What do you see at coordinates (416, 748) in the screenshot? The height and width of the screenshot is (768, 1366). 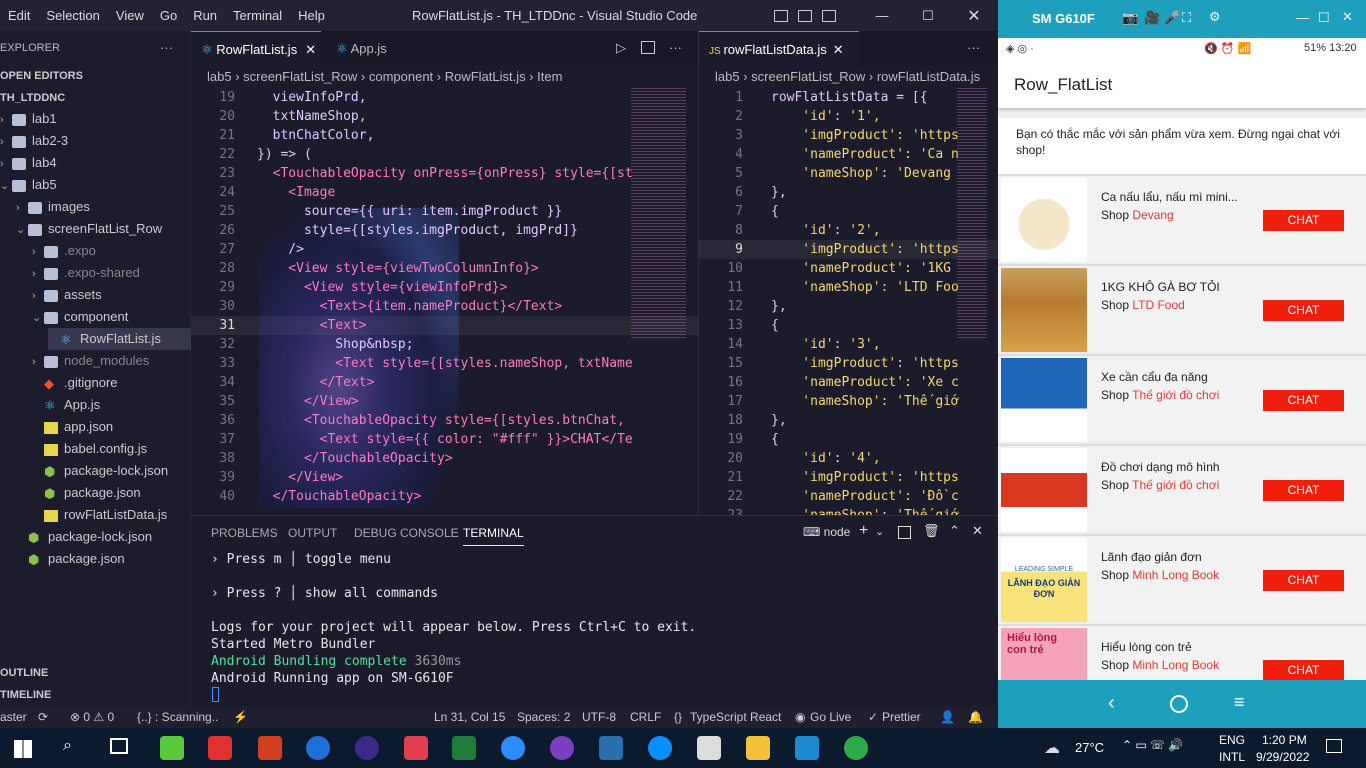 I see `bird-app-icon` at bounding box center [416, 748].